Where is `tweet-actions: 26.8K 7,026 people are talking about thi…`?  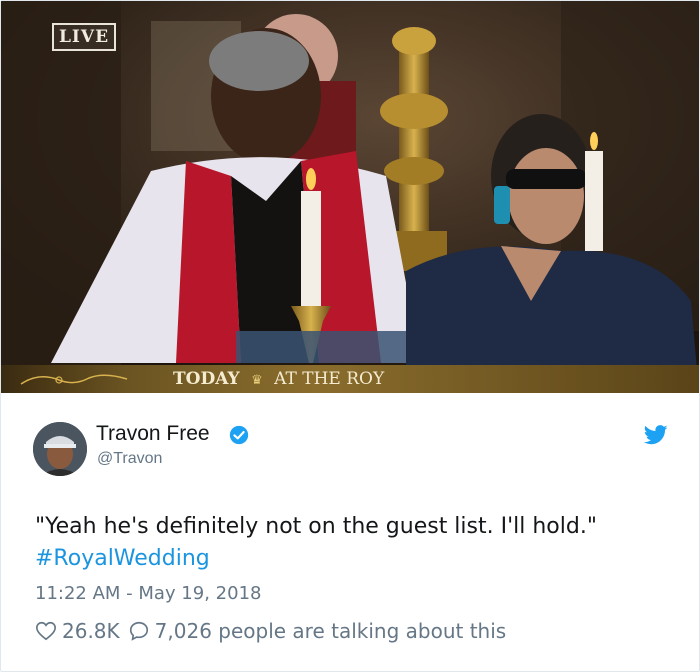
tweet-actions: 26.8K 7,026 people are talking about thi… is located at coordinates (270, 631).